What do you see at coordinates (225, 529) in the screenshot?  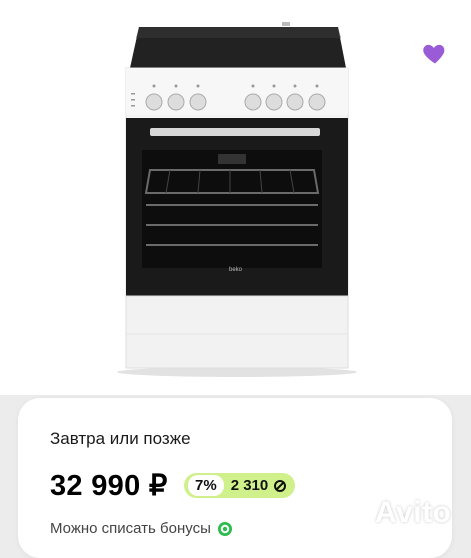 I see `bonus-icon` at bounding box center [225, 529].